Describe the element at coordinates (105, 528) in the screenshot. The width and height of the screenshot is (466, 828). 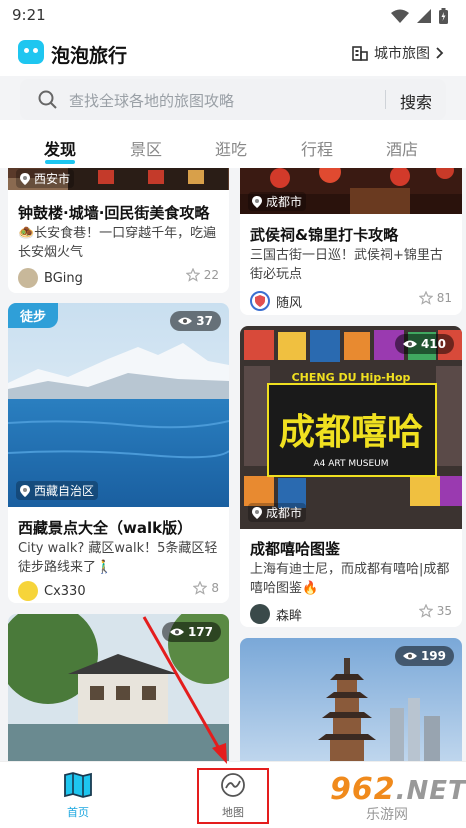
I see `card-title: 西藏景点大全（walk版）` at that location.